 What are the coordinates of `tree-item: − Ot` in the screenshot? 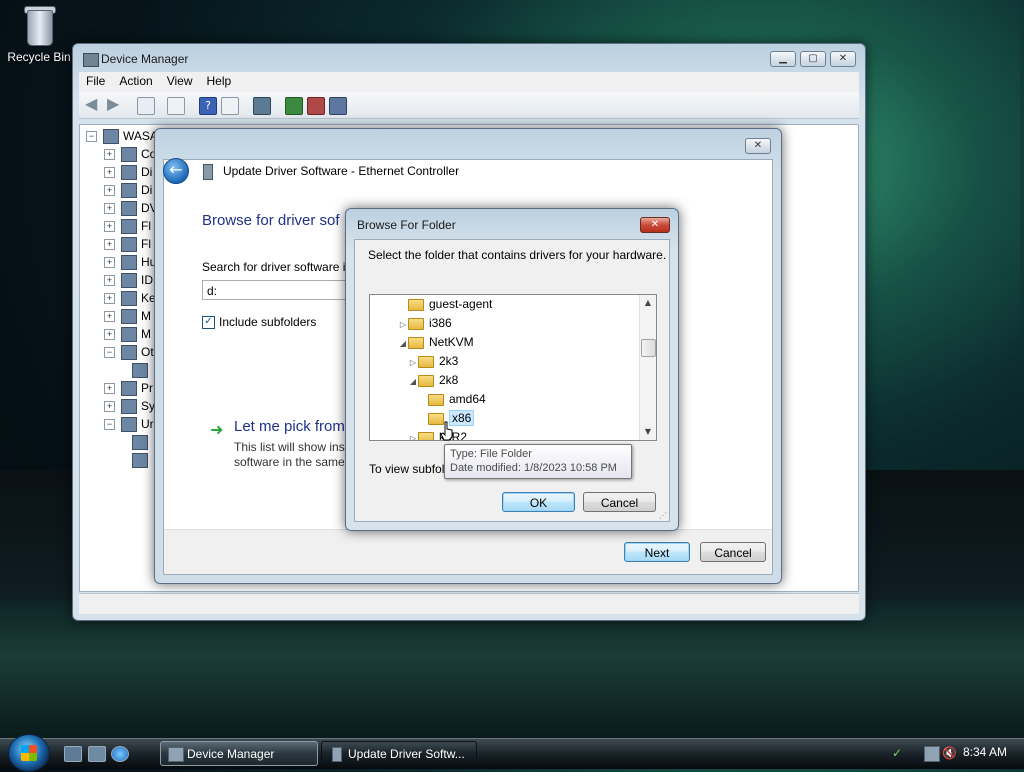 It's located at (129, 354).